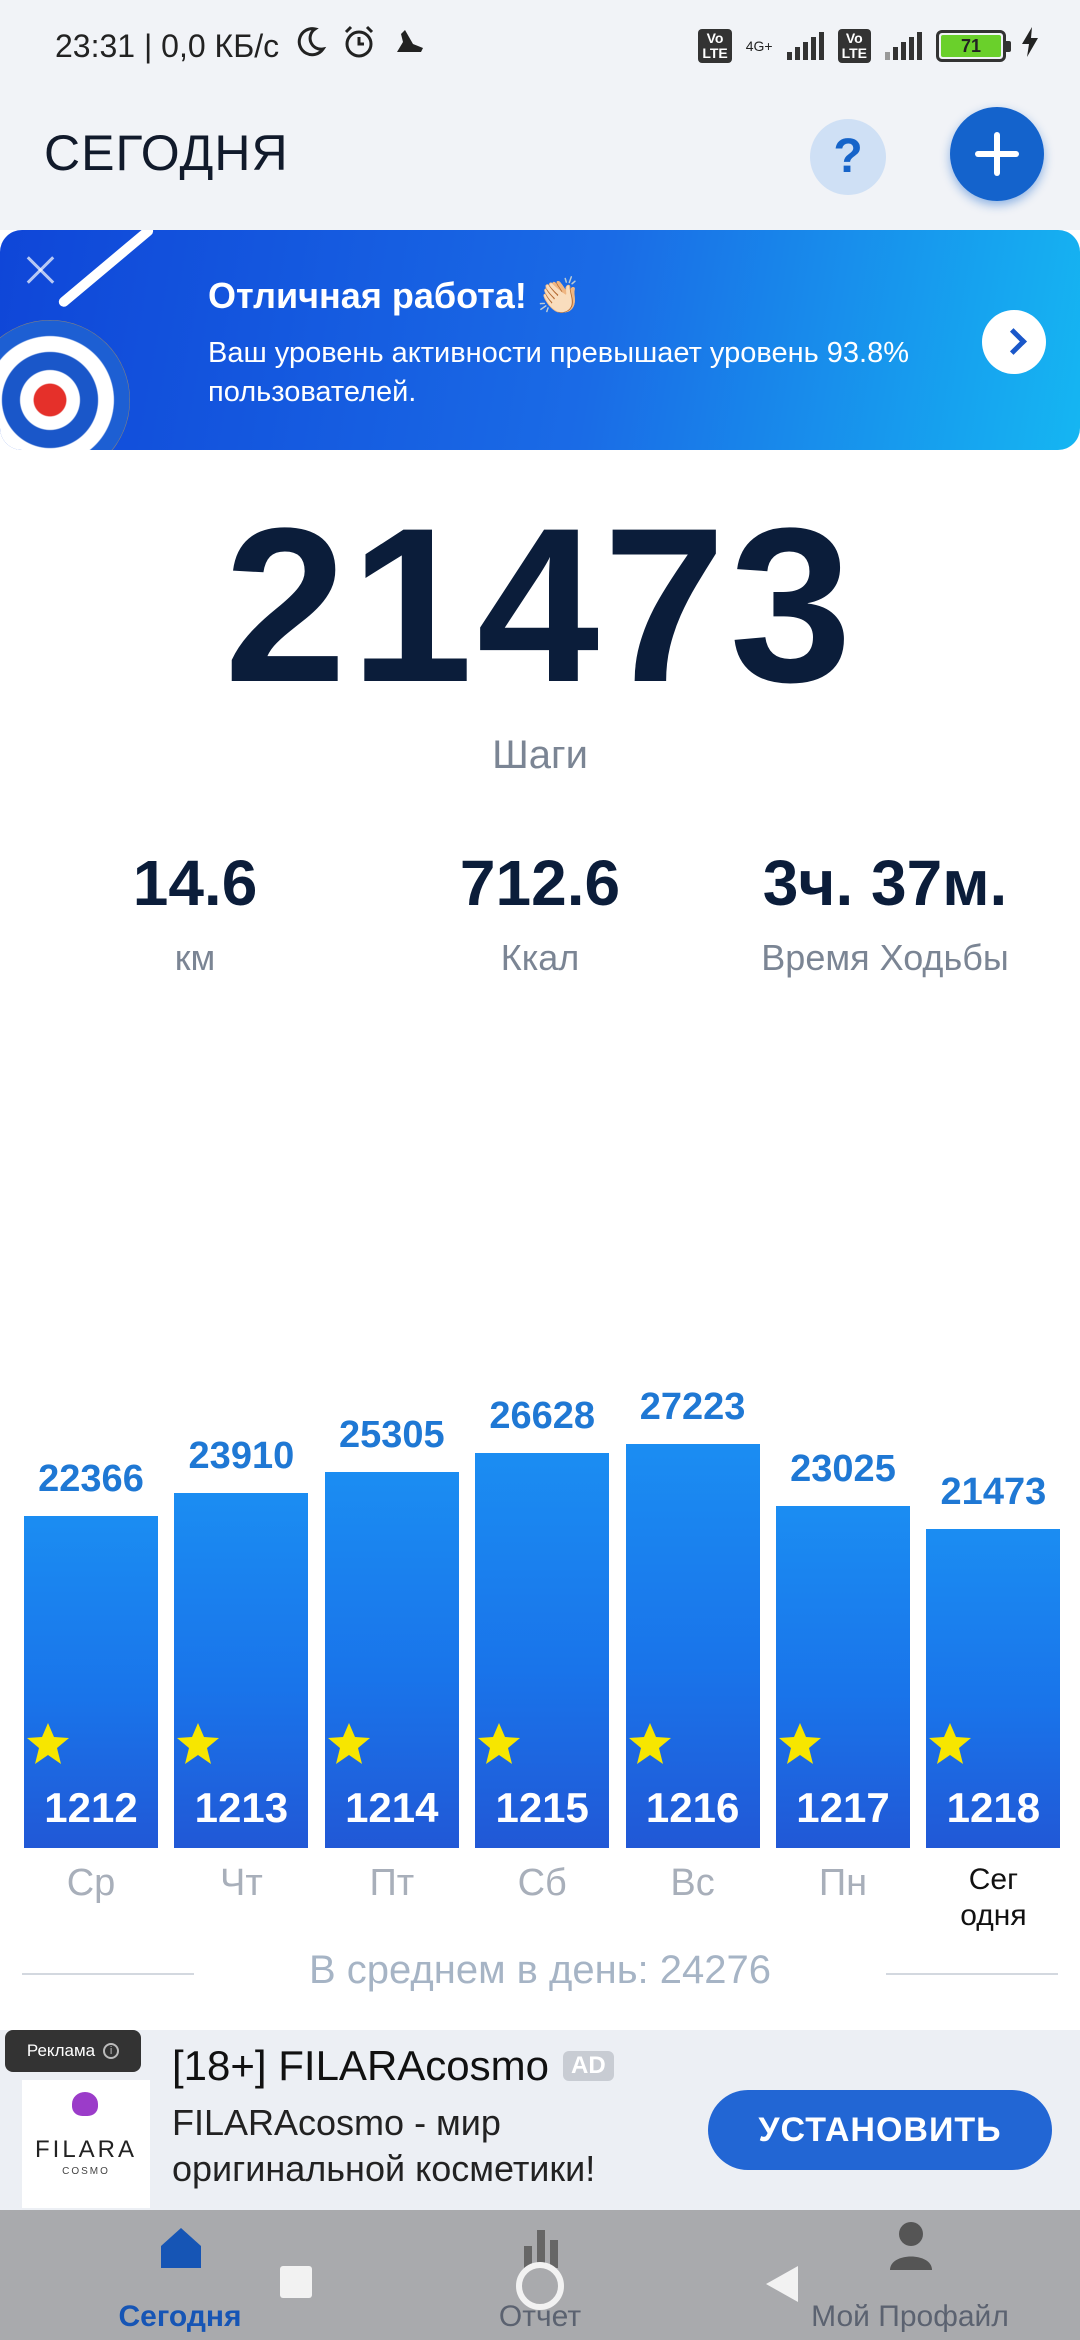 This screenshot has height=2340, width=1080. I want to click on bottom-nav: Сегодня Отчет Мой Профайл, so click(540, 2275).